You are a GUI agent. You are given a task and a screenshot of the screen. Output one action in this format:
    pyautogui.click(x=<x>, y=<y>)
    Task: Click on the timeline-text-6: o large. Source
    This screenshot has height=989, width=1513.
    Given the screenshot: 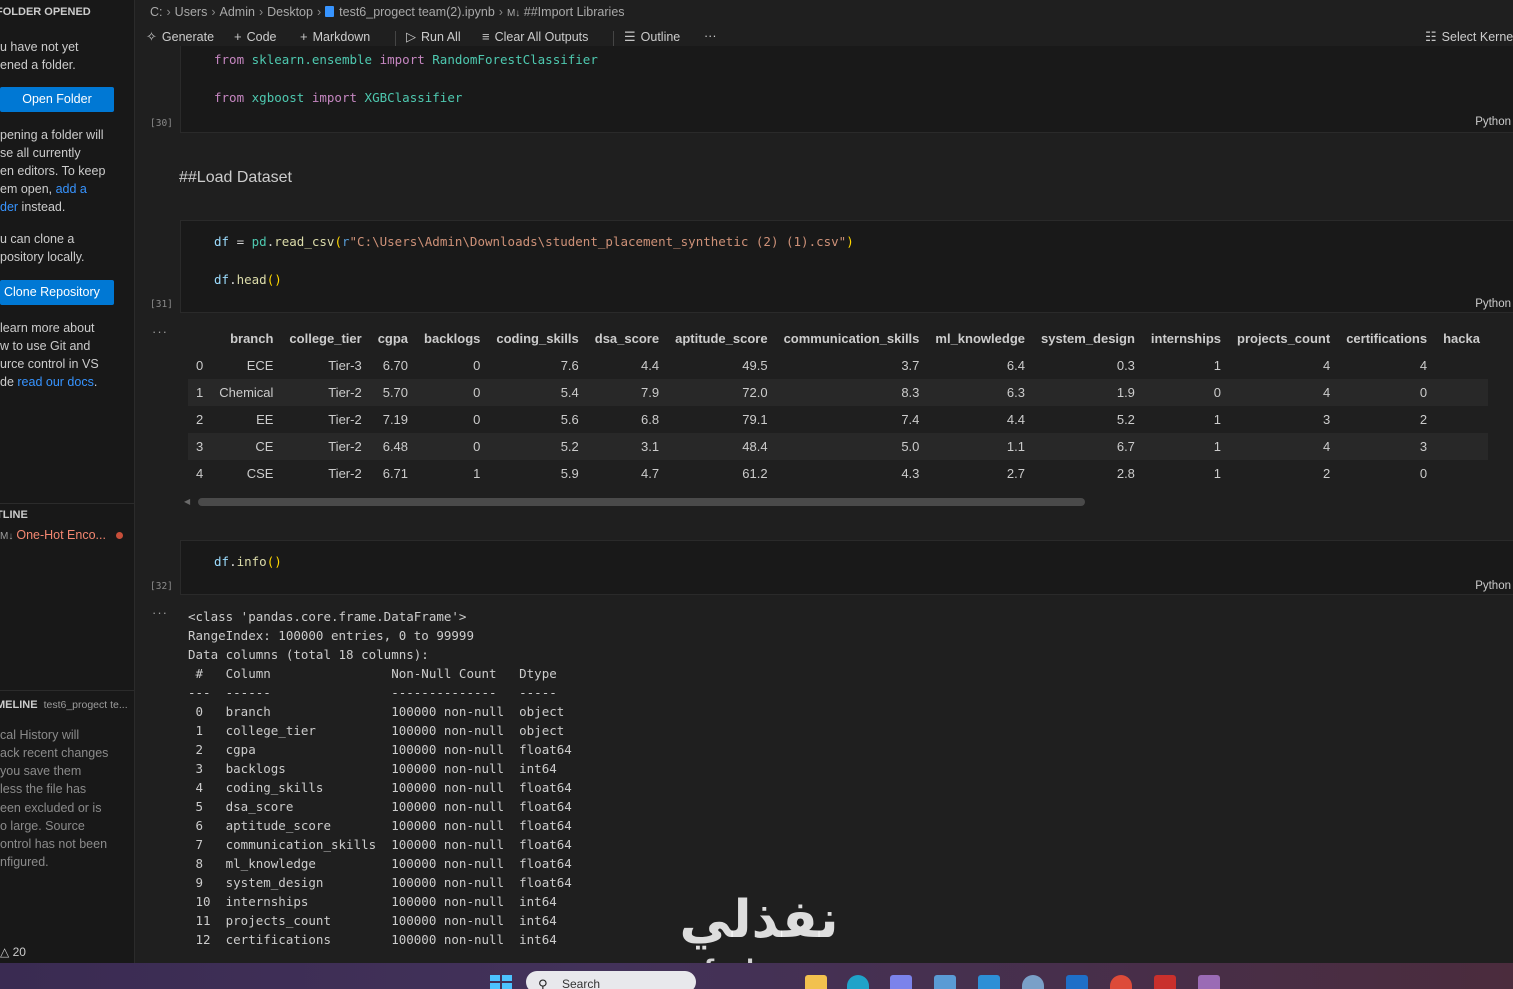 What is the action you would take?
    pyautogui.click(x=42, y=826)
    